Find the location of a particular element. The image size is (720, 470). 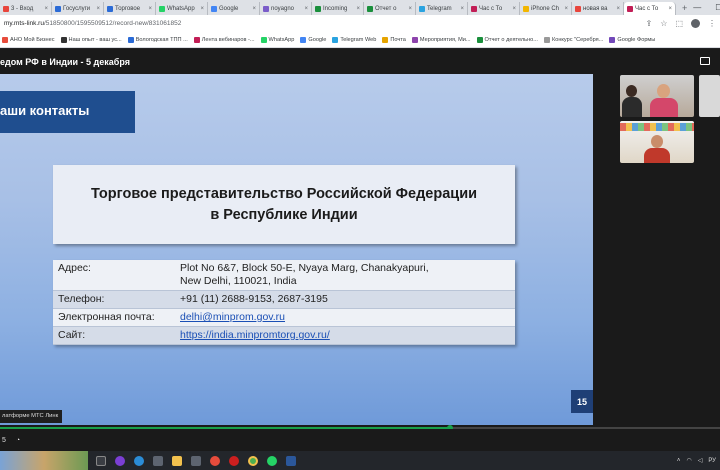

tray-chevron-icon: ˄ is located at coordinates (679, 461).